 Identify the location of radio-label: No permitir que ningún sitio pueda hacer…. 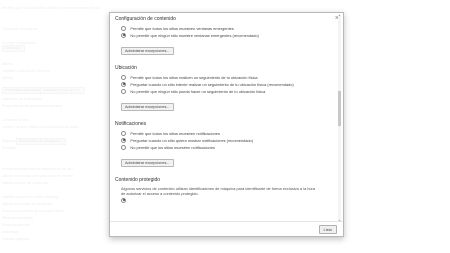
(198, 91).